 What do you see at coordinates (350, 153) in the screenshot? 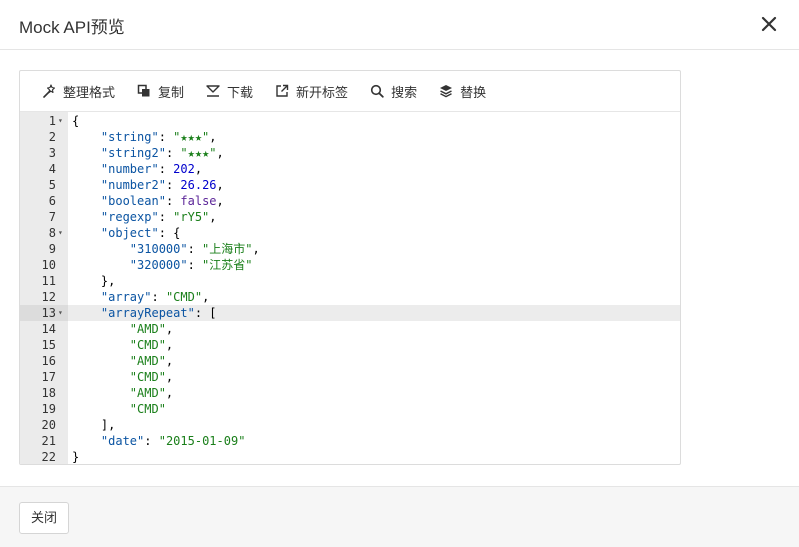
I see `code-line: 3 "string2": "★★★",` at bounding box center [350, 153].